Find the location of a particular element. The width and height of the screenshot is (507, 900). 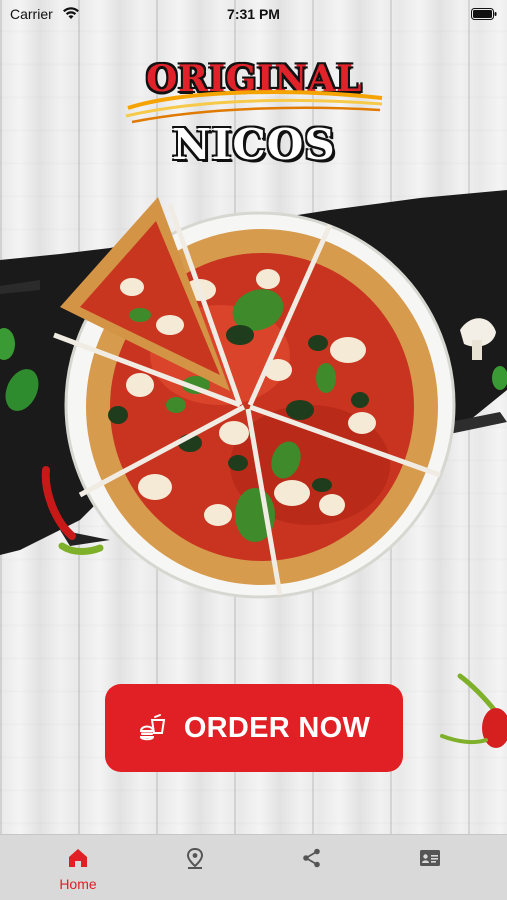

logo-swoosh is located at coordinates (254, 107).